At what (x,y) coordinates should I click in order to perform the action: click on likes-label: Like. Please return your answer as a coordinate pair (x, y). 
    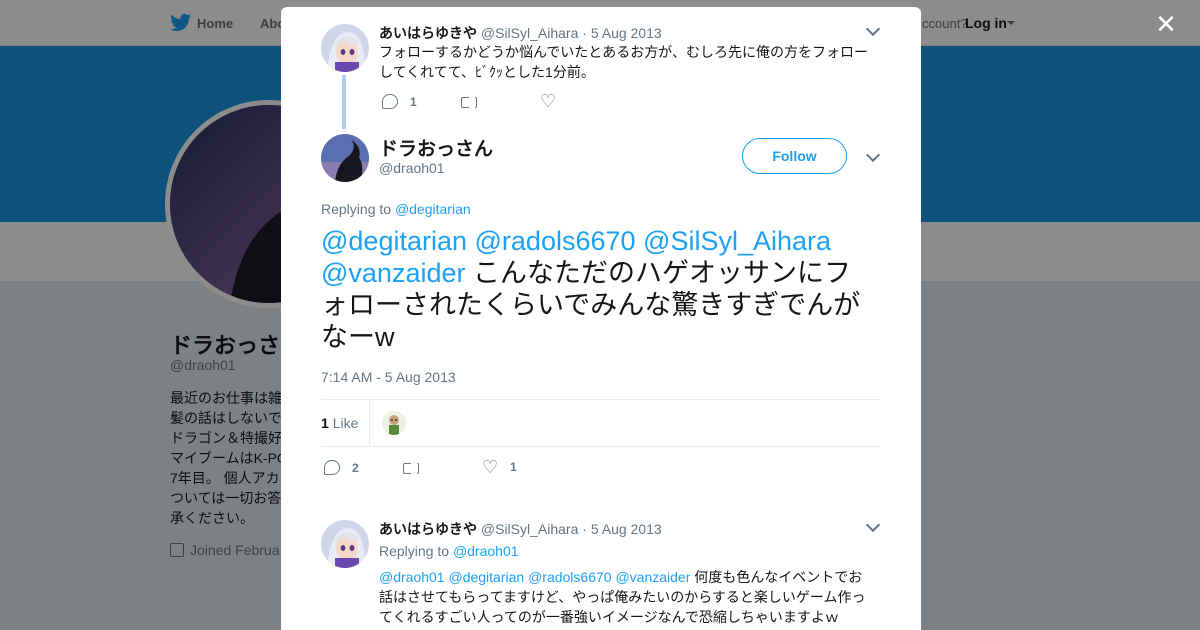
    Looking at the image, I should click on (345, 423).